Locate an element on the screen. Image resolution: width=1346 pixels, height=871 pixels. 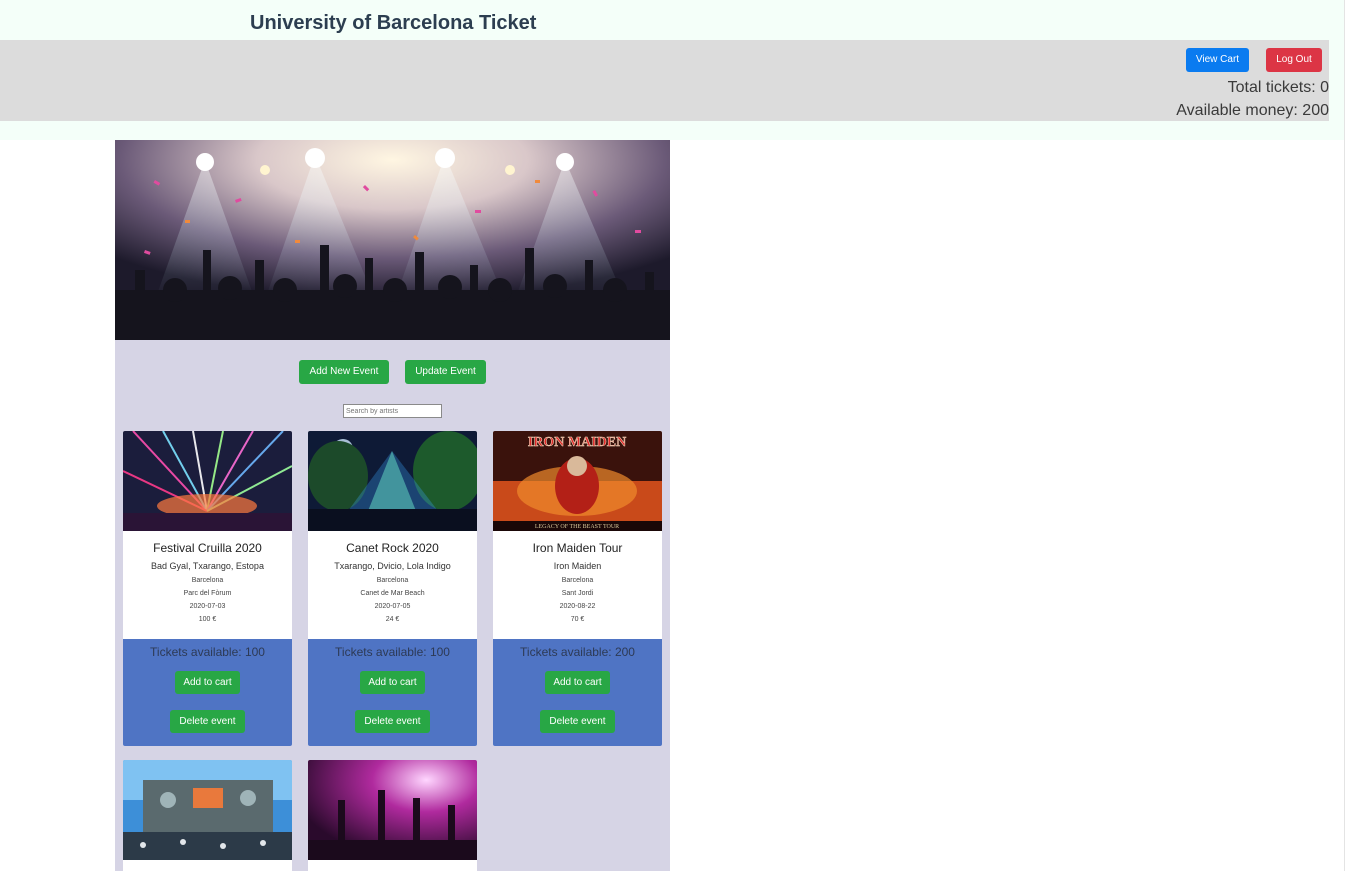
event-artists: Txarango, Dvicio, Lola Indigo is located at coordinates (392, 566).